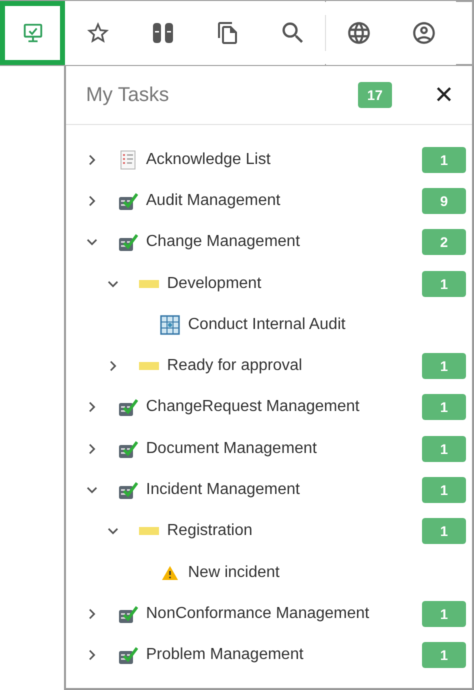  Describe the element at coordinates (128, 160) in the screenshot. I see `checklist-icon` at that location.